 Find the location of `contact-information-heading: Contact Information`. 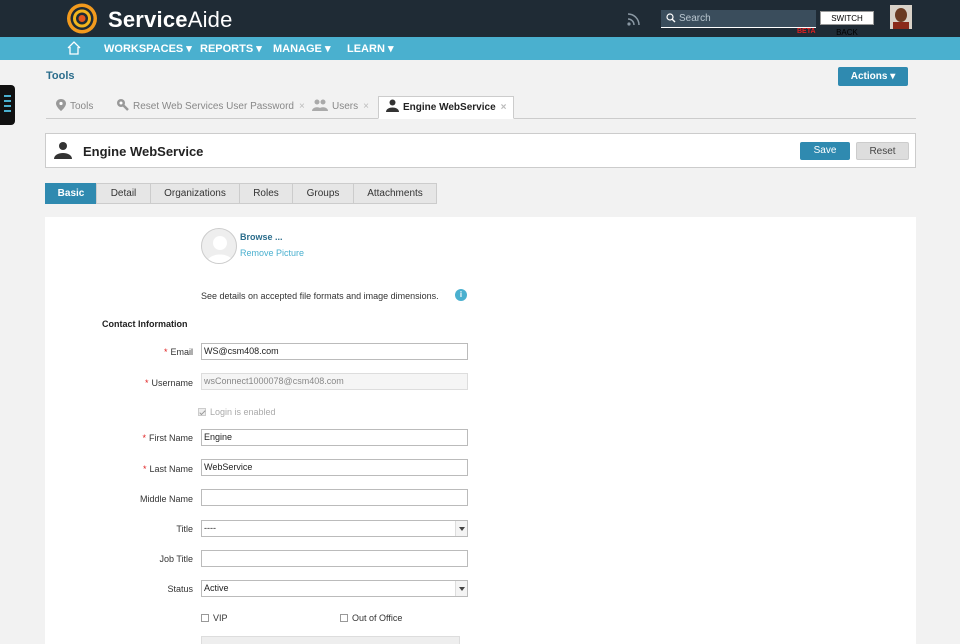

contact-information-heading: Contact Information is located at coordinates (145, 324).